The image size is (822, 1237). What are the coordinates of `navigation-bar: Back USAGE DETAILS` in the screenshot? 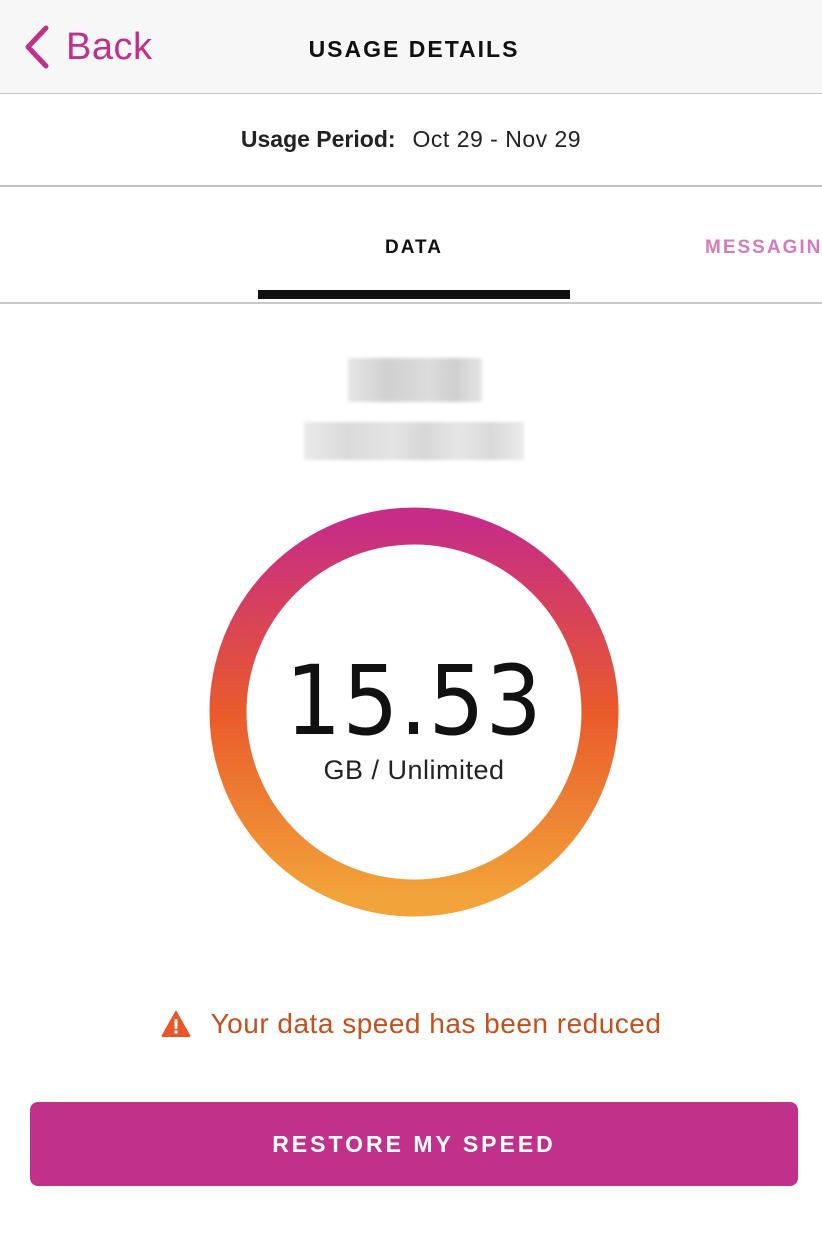 It's located at (411, 47).